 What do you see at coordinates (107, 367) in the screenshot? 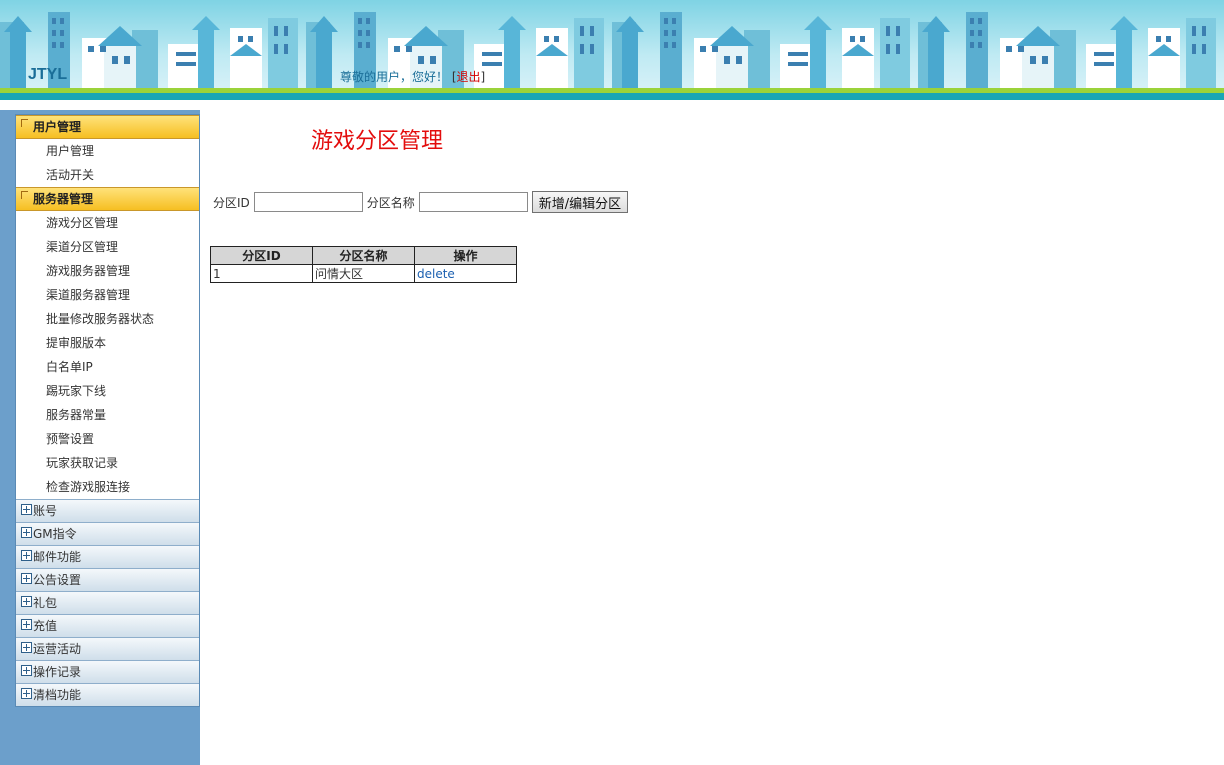
I see `menu-item-whitelist-ip: 白名单IP` at bounding box center [107, 367].